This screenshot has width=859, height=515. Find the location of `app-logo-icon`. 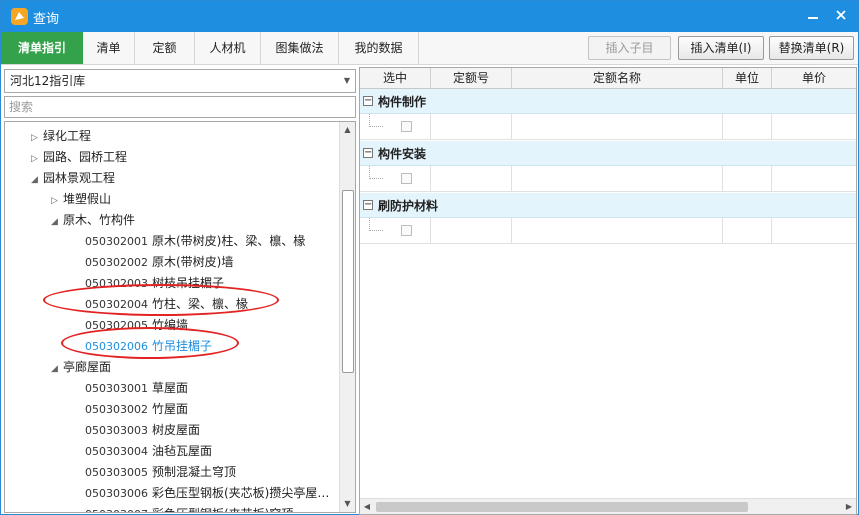

app-logo-icon is located at coordinates (19, 16).